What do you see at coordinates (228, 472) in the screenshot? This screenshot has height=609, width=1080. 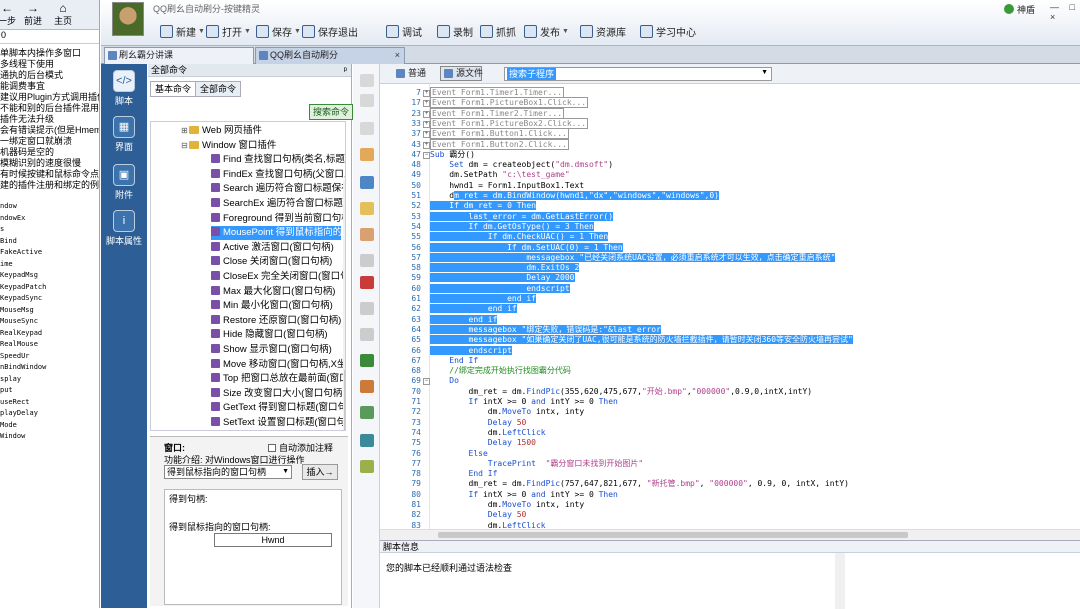 I see `command-select: 得到鼠标指向的窗口句柄 ▼` at bounding box center [228, 472].